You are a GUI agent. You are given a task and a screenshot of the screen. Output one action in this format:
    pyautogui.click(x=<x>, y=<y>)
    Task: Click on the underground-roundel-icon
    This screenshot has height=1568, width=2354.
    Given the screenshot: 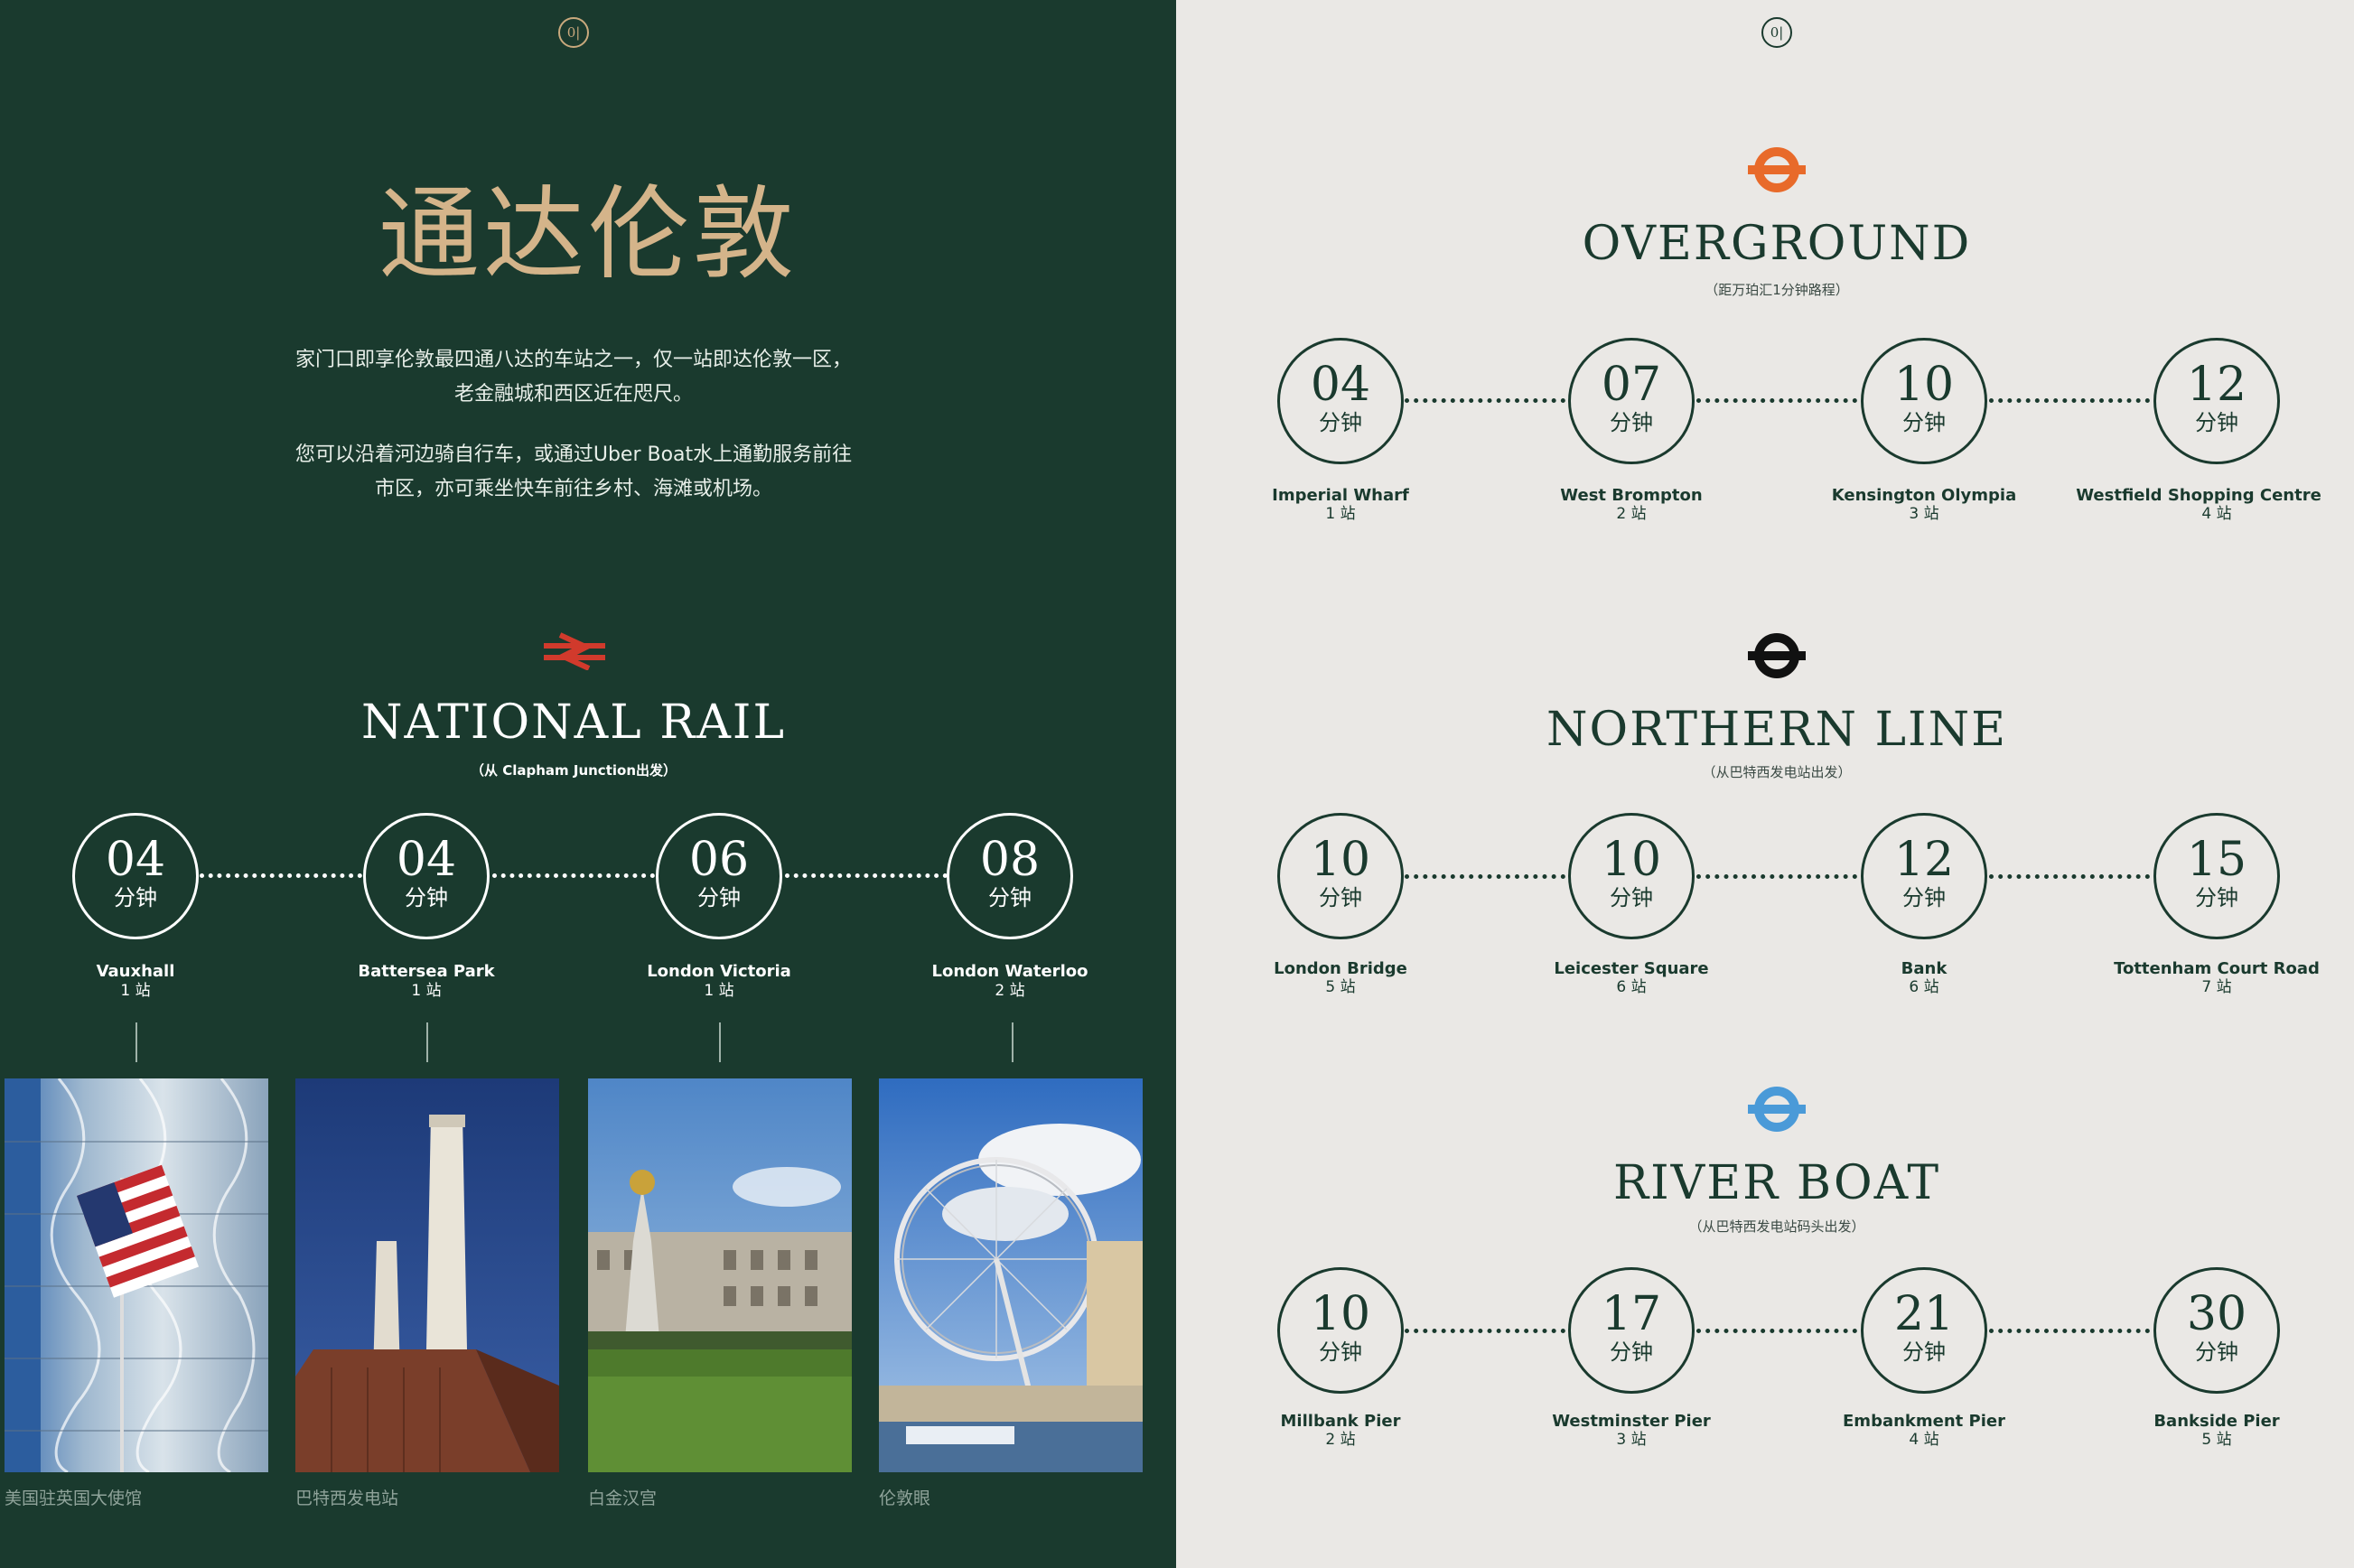 What is the action you would take?
    pyautogui.click(x=1777, y=655)
    